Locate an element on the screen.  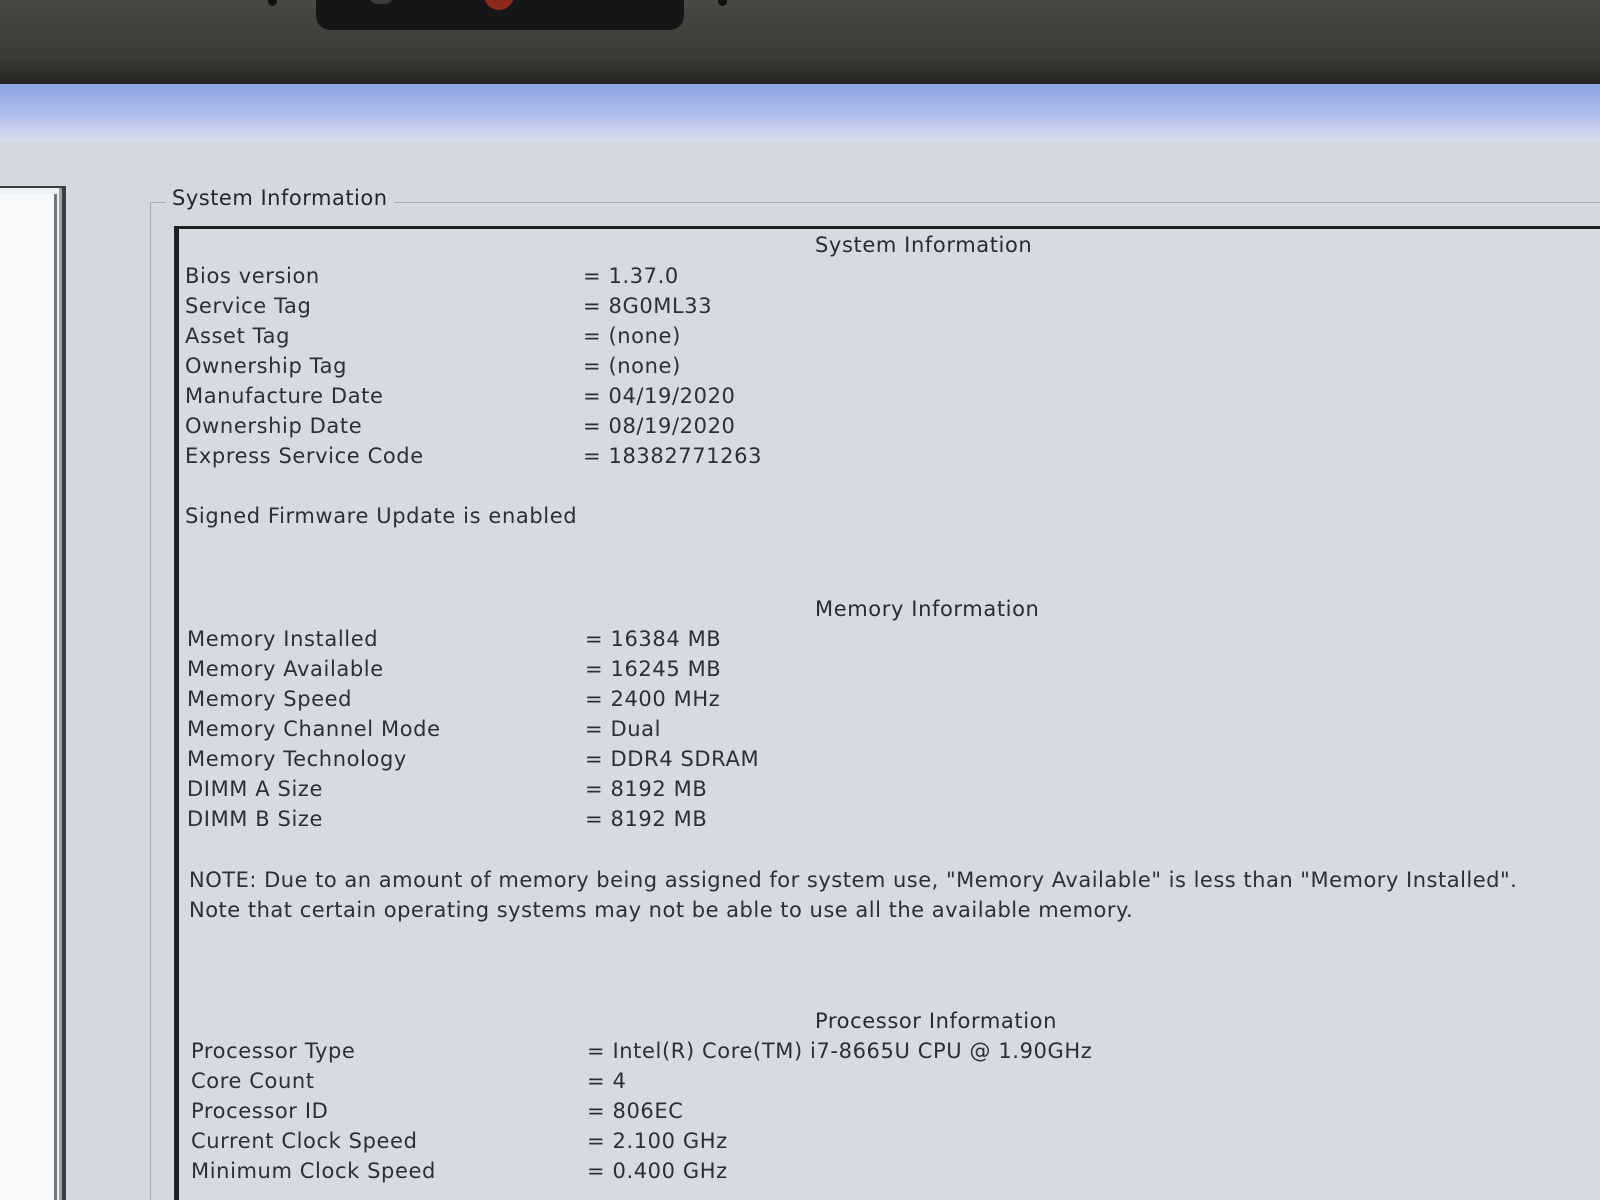
system-section-title: System Information is located at coordinates (924, 245).